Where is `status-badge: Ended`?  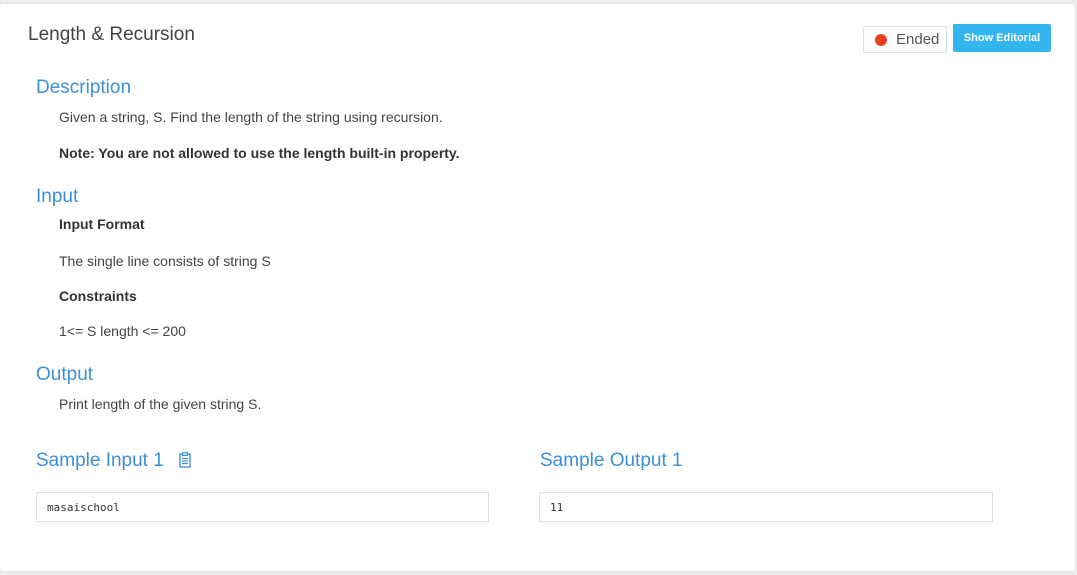 status-badge: Ended is located at coordinates (905, 39).